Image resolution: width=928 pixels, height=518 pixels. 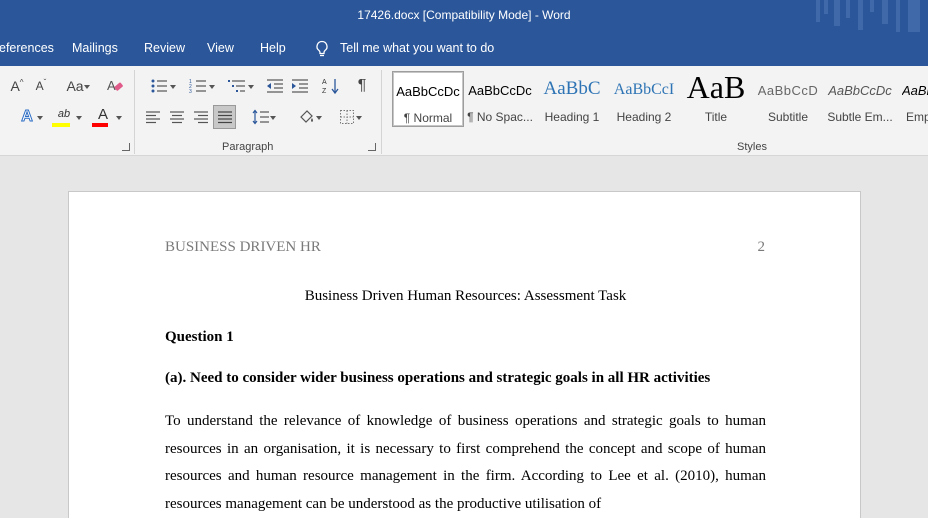 I want to click on sort-icon: AZ, so click(x=330, y=87).